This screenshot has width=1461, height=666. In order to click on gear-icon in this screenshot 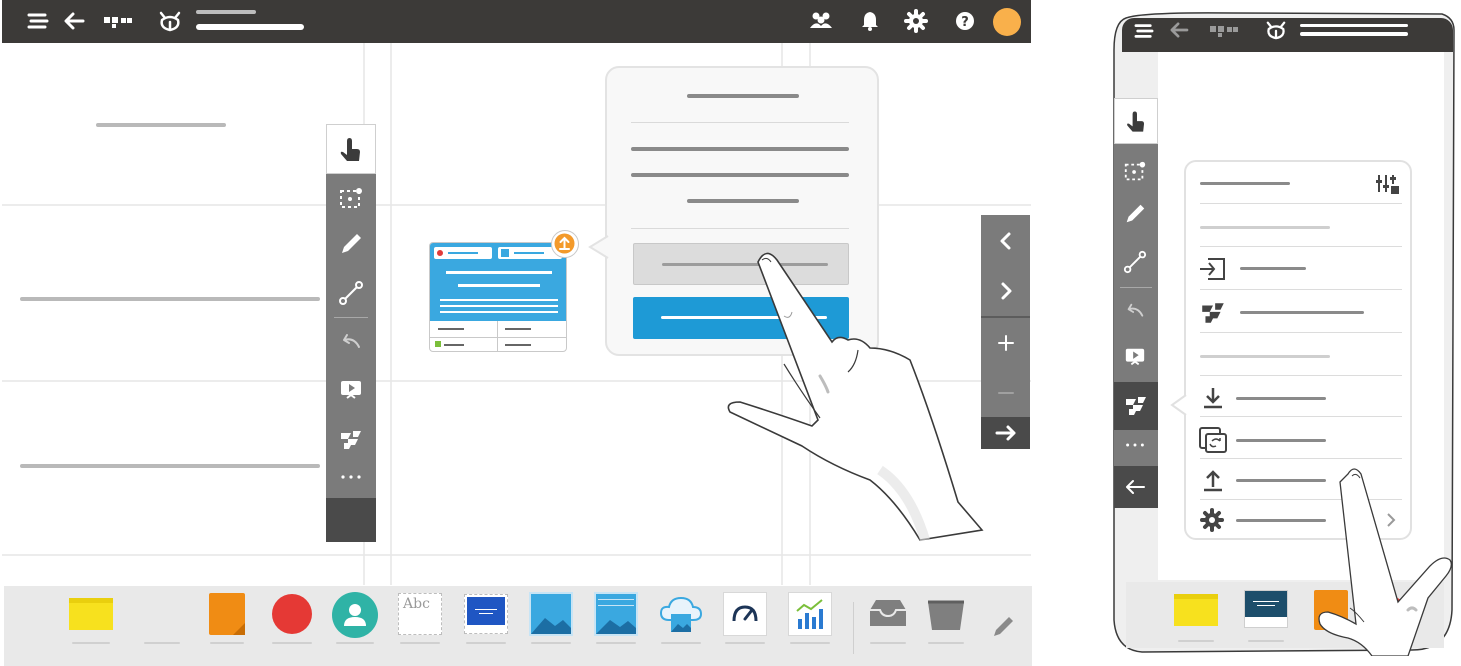, I will do `click(916, 21)`.